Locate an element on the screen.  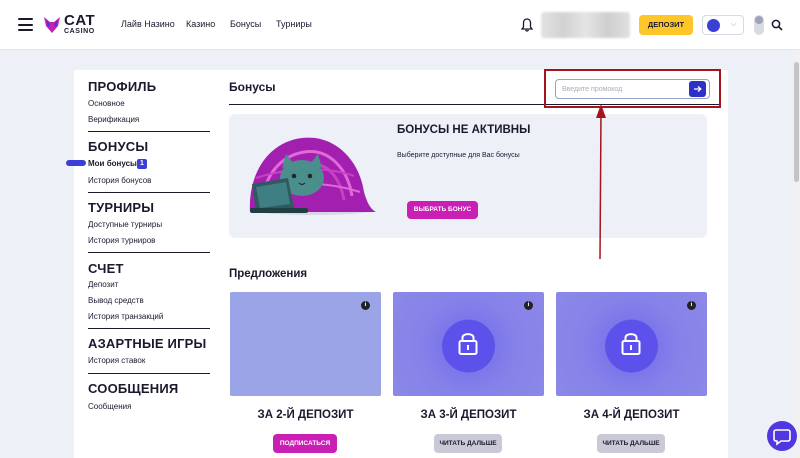
logo-subtext: CASINO is located at coordinates (79, 31).